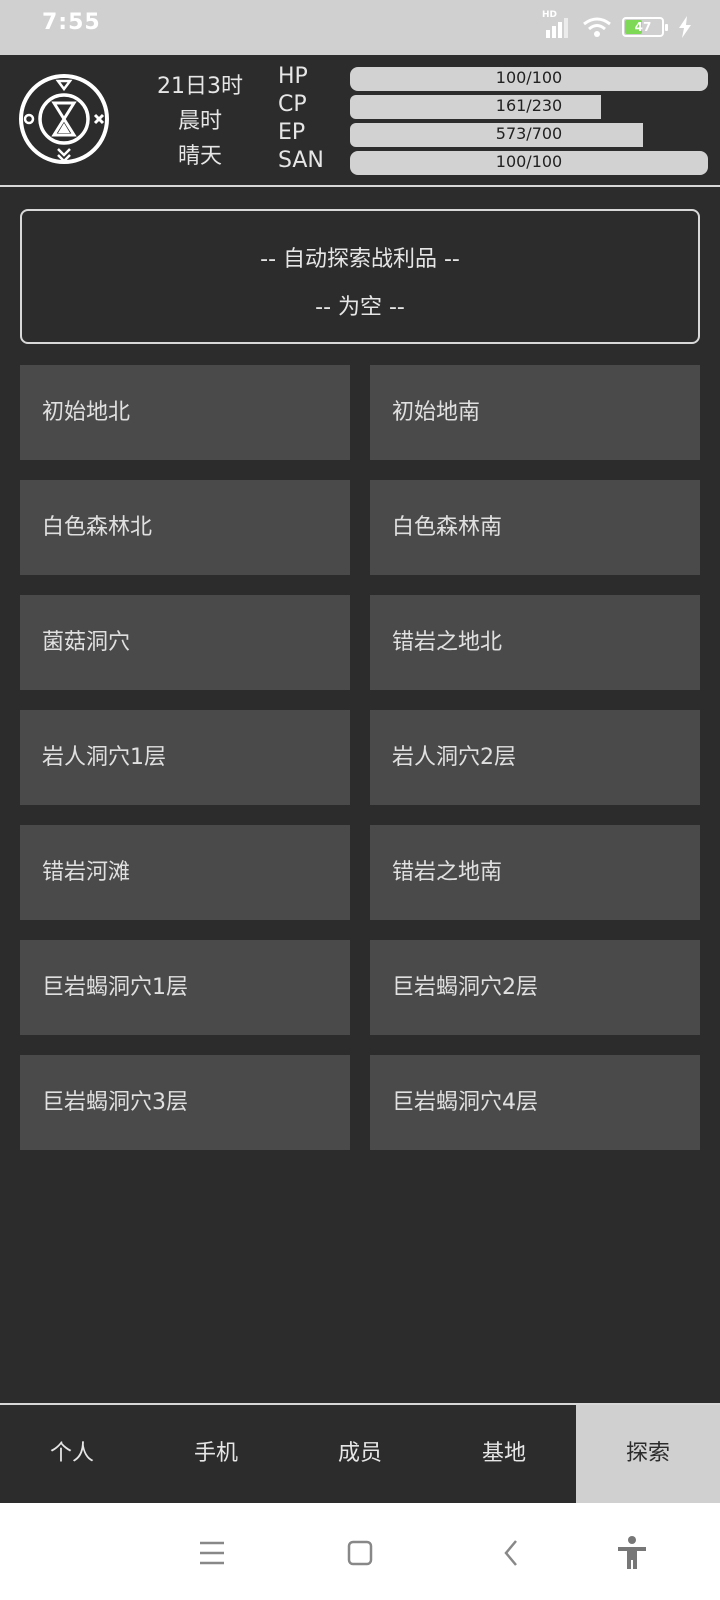 The image size is (720, 1600). I want to click on location-button: 错岩河滩, so click(185, 872).